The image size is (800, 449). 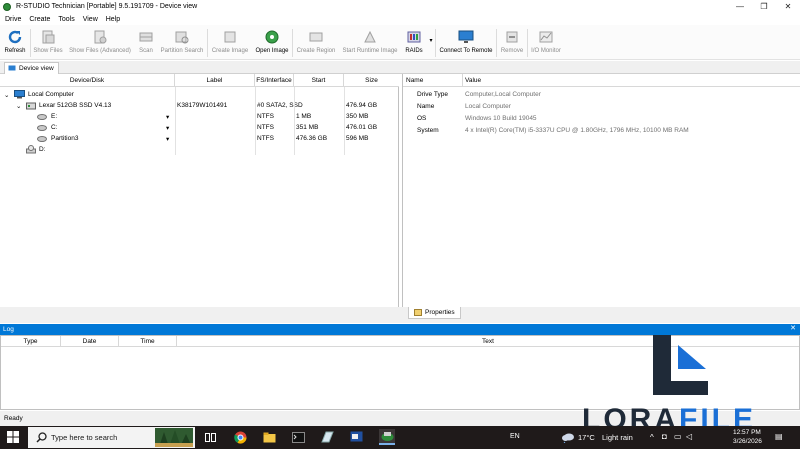 What do you see at coordinates (100, 42) in the screenshot?
I see `show-files-advanced-button: Show Files (Advanced)` at bounding box center [100, 42].